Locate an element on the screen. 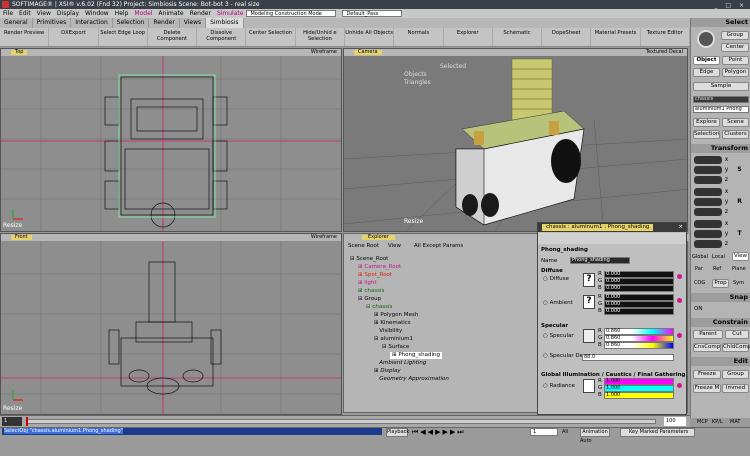 This screenshot has height=456, width=750. translate-x-field is located at coordinates (708, 224).